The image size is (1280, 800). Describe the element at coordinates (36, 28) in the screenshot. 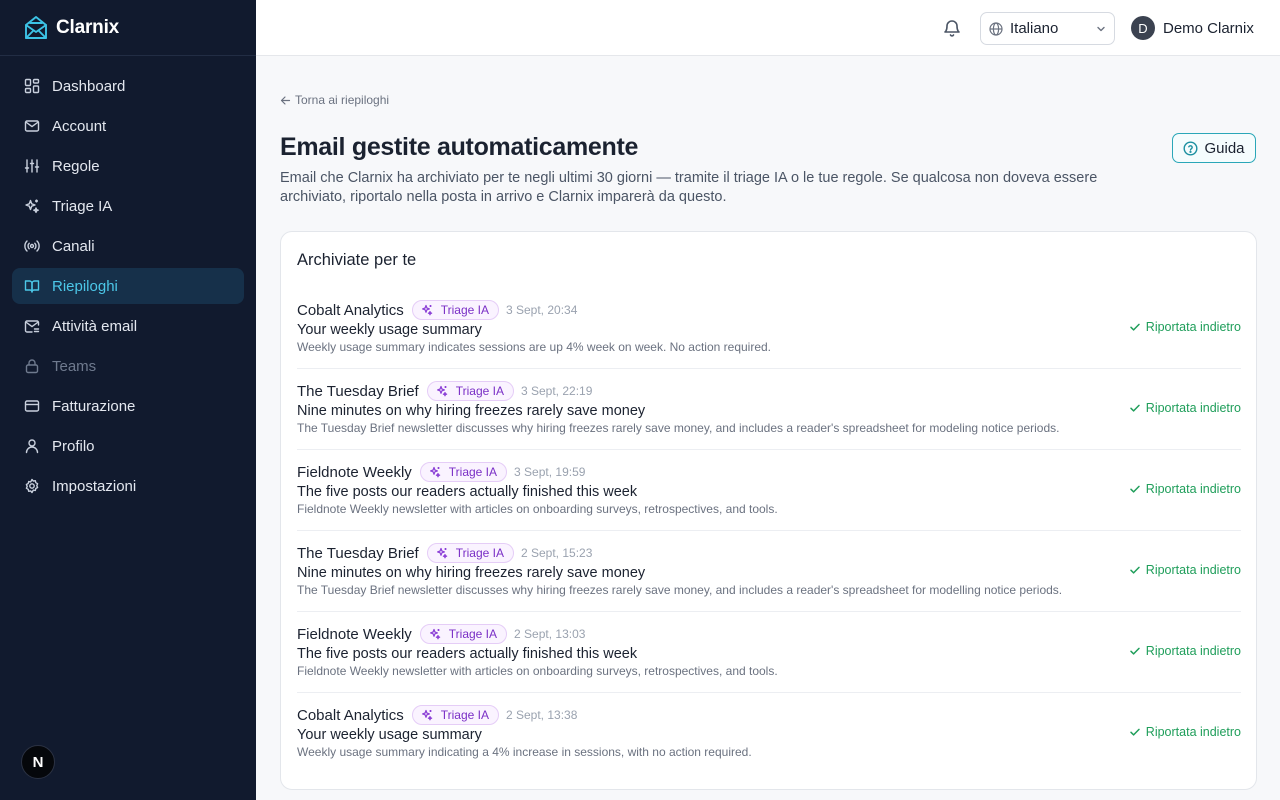

I see `clarnix-logo-icon` at that location.